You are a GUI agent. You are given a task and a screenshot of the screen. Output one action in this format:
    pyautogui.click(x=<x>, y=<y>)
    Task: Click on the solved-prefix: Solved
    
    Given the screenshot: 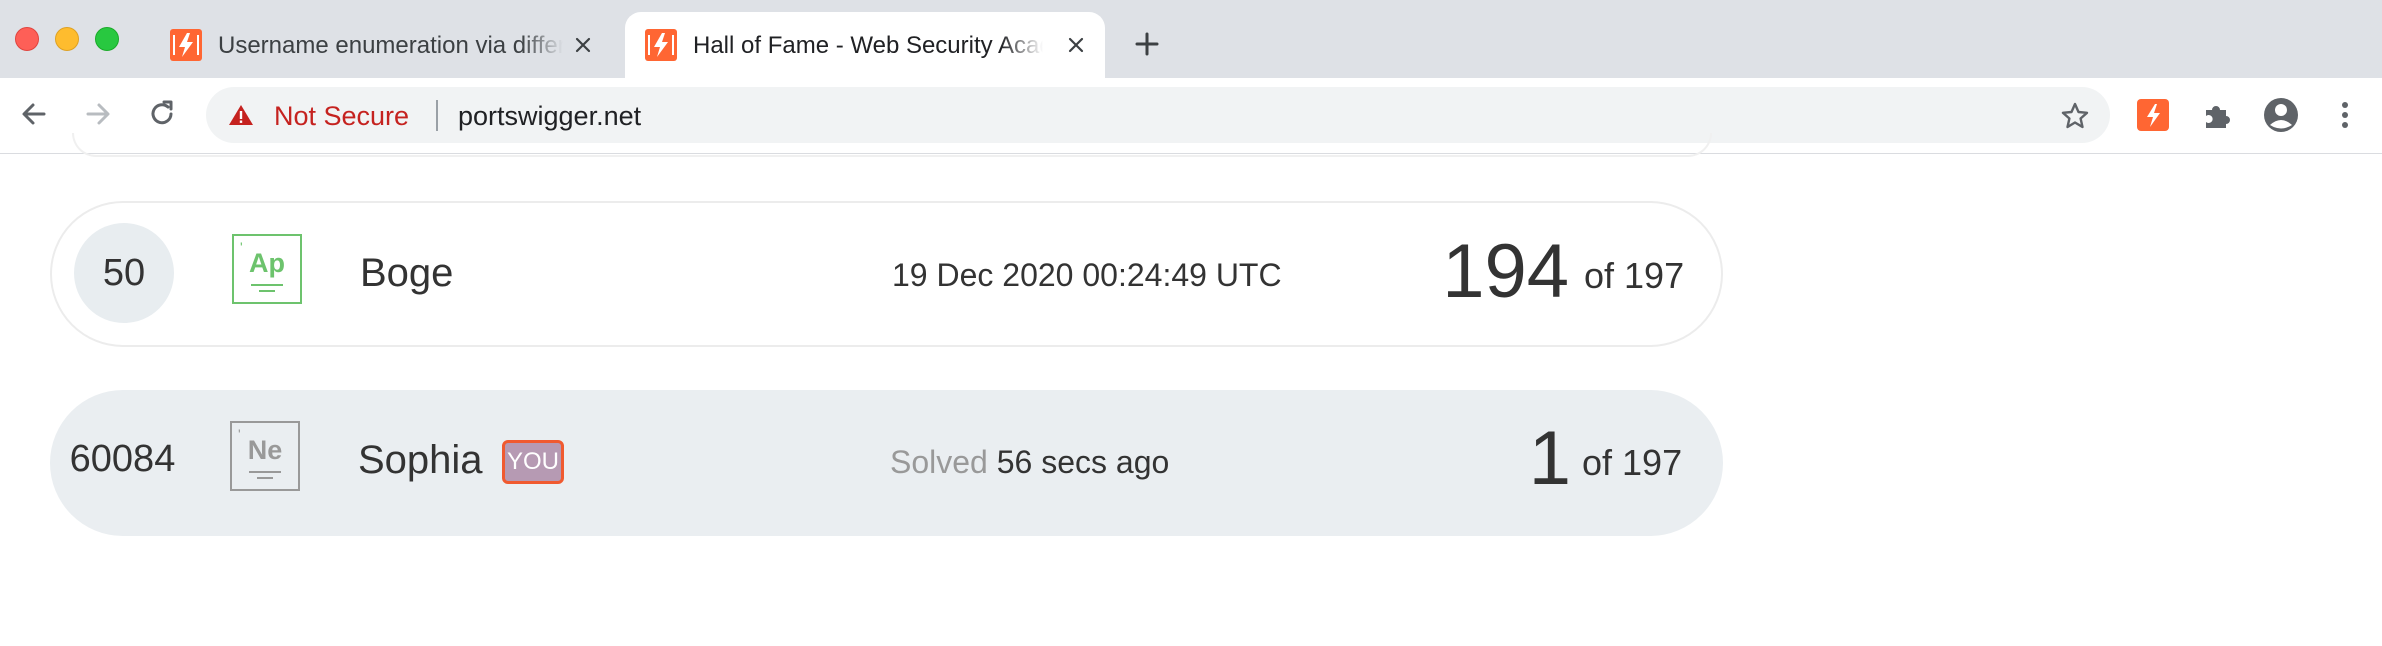 What is the action you would take?
    pyautogui.click(x=939, y=462)
    